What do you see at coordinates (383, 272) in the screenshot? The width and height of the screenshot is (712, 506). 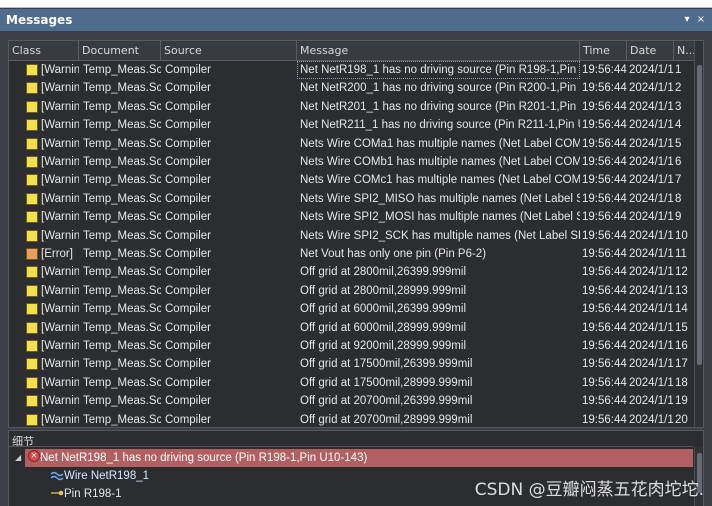 I see `cell-message: Off grid at 2800mil,26399.999mil` at bounding box center [383, 272].